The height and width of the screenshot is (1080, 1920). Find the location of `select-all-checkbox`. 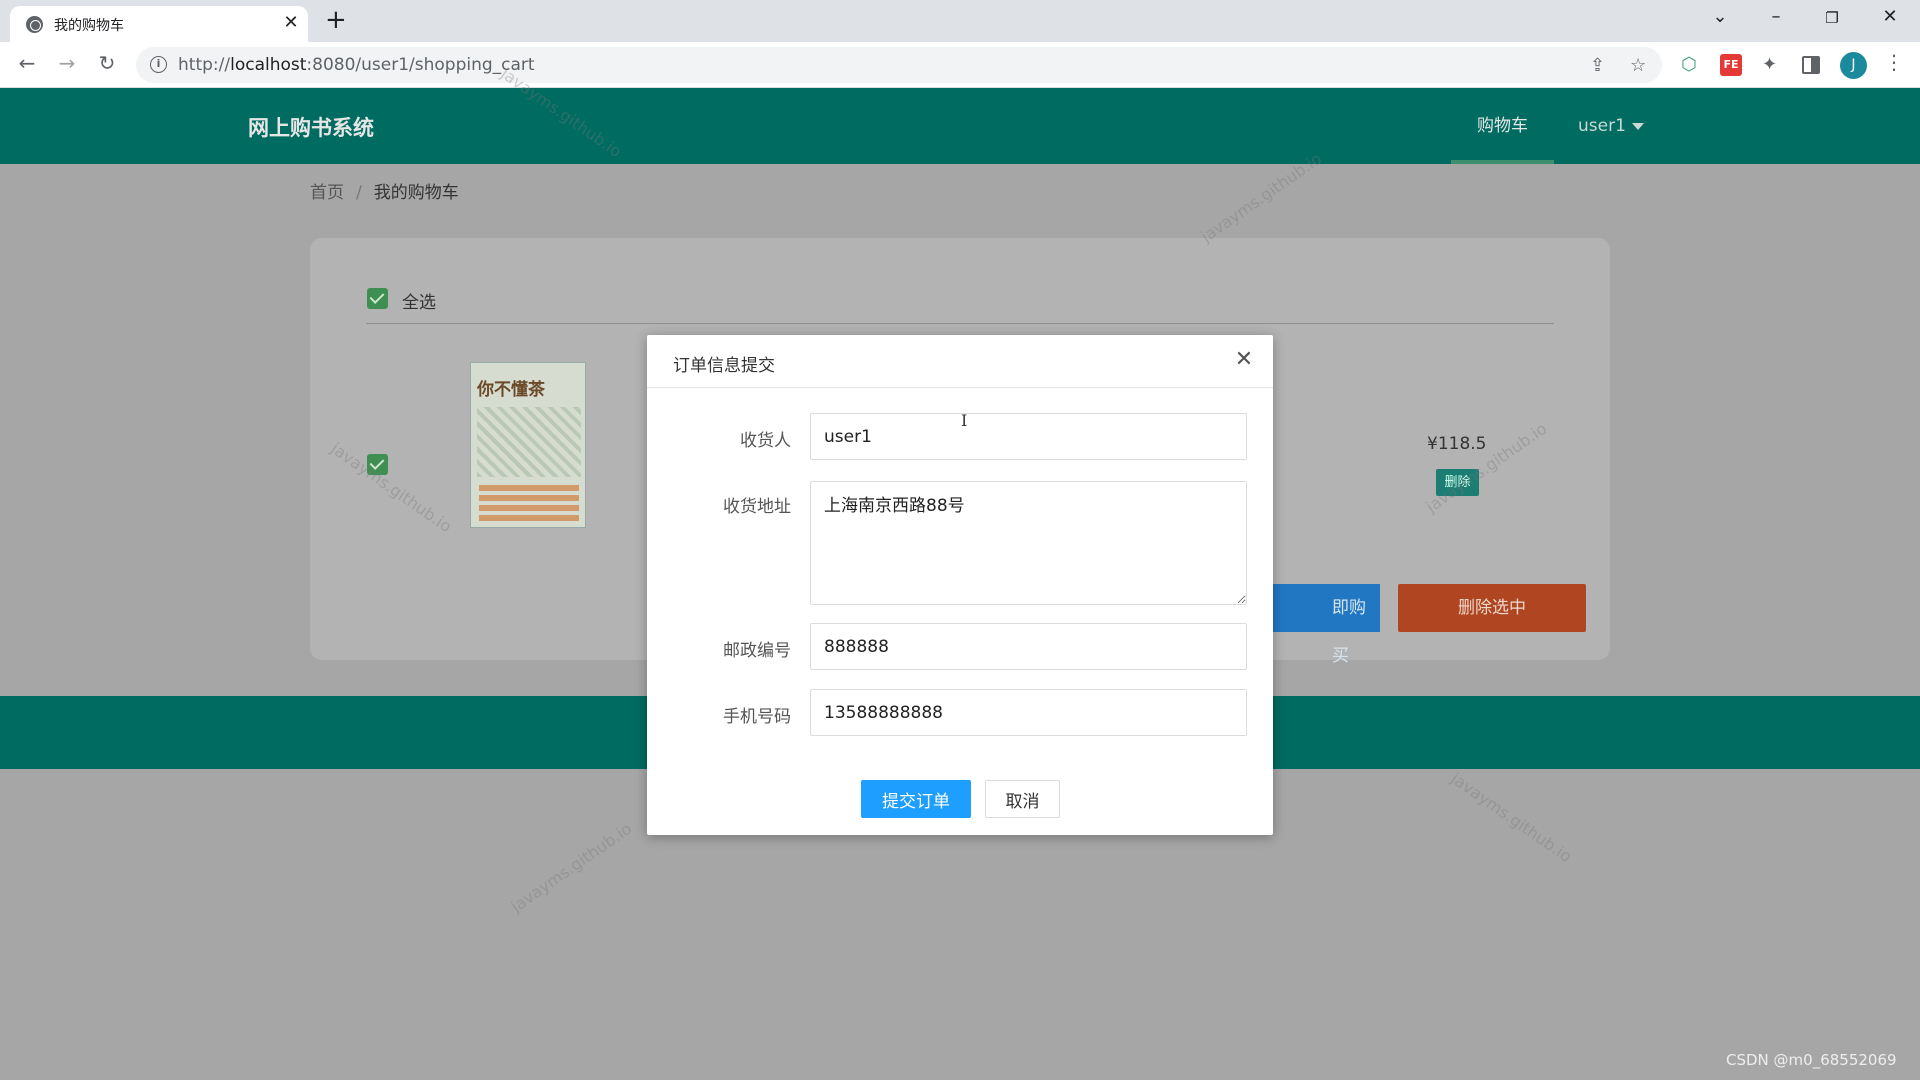

select-all-checkbox is located at coordinates (377, 298).